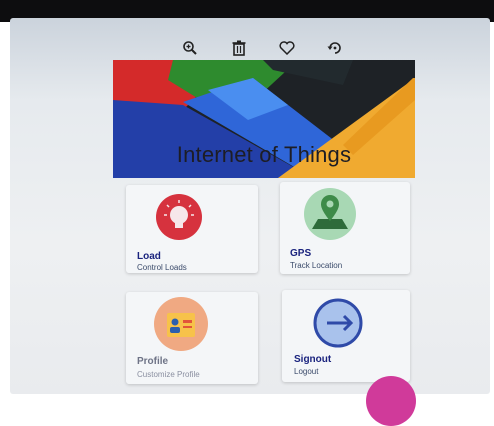 This screenshot has height=426, width=494. What do you see at coordinates (316, 265) in the screenshot?
I see `card-subtitle: Track Location` at bounding box center [316, 265].